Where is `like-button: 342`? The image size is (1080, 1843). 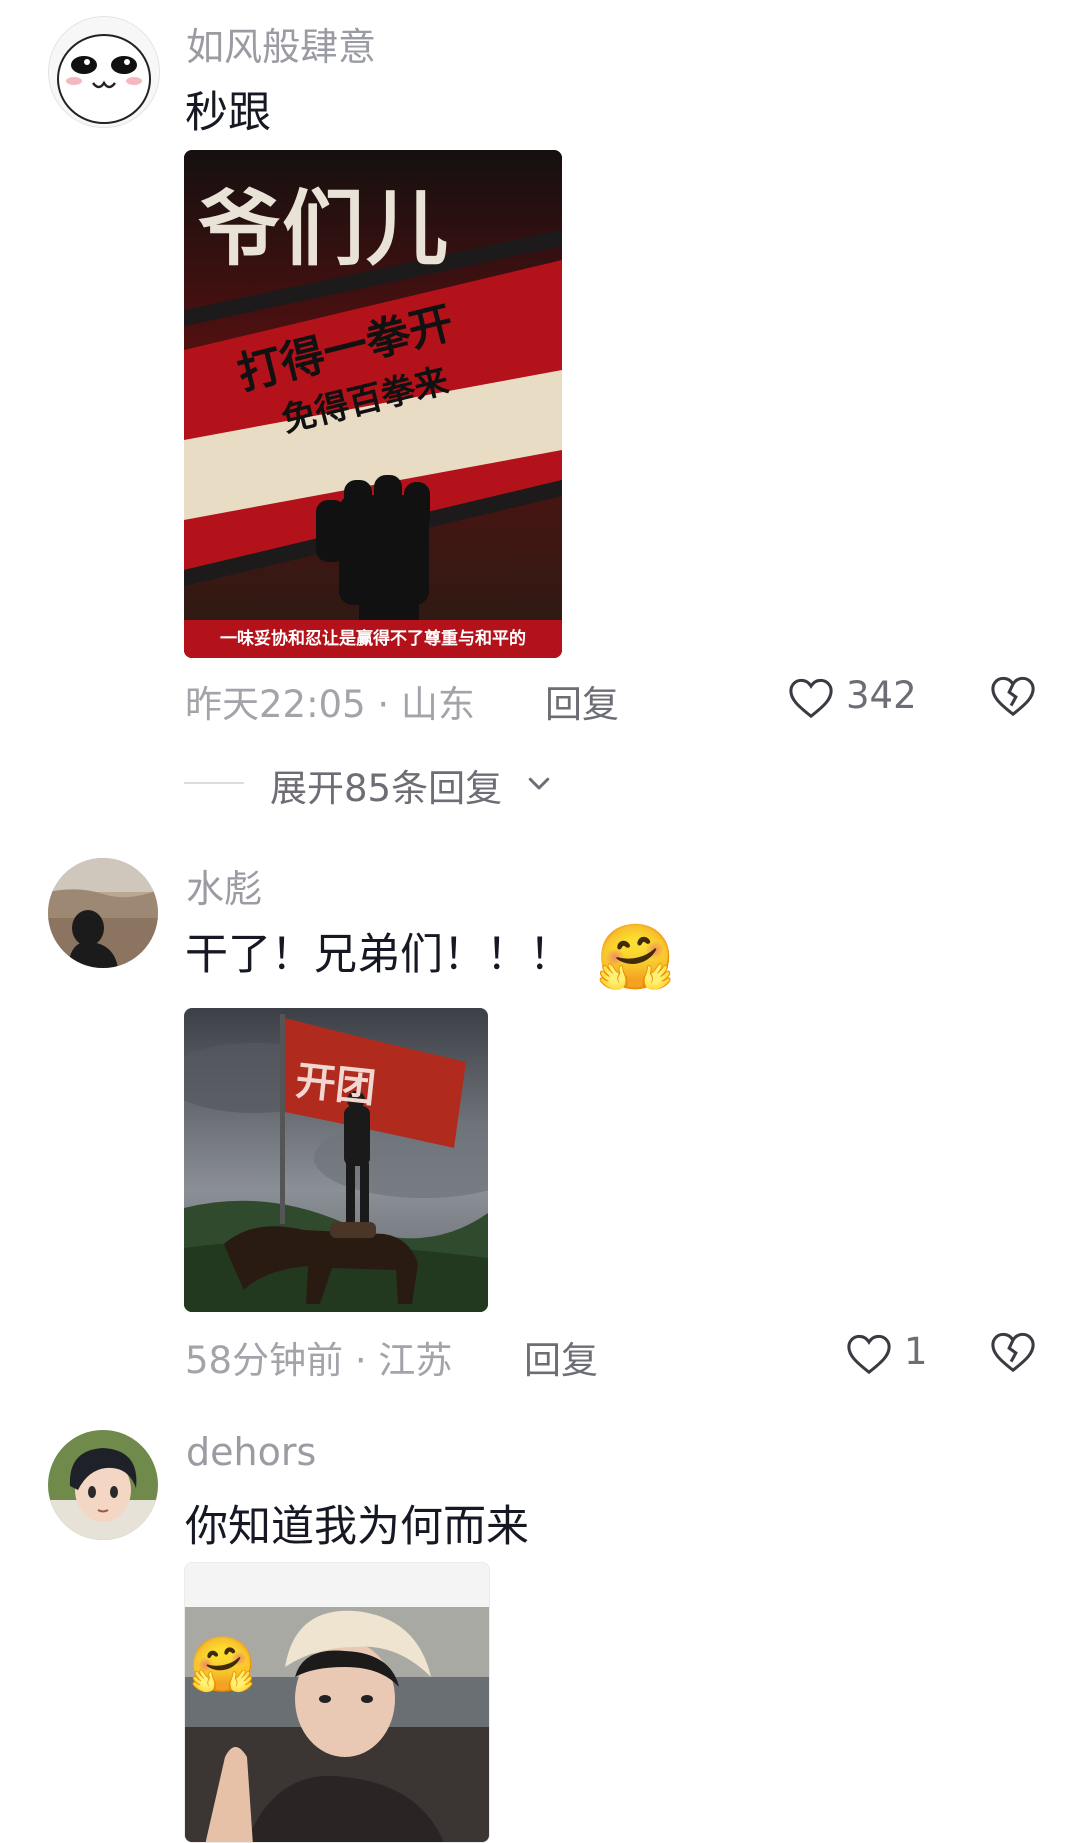
like-button: 342 is located at coordinates (858, 699).